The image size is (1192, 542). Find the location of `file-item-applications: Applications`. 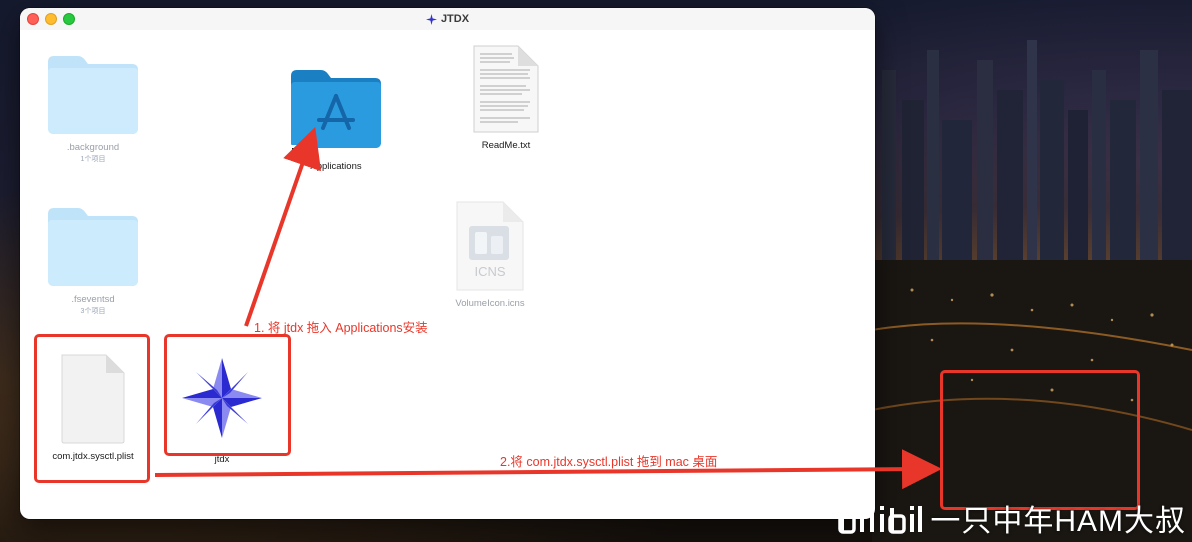

file-item-applications: Applications is located at coordinates (336, 120).